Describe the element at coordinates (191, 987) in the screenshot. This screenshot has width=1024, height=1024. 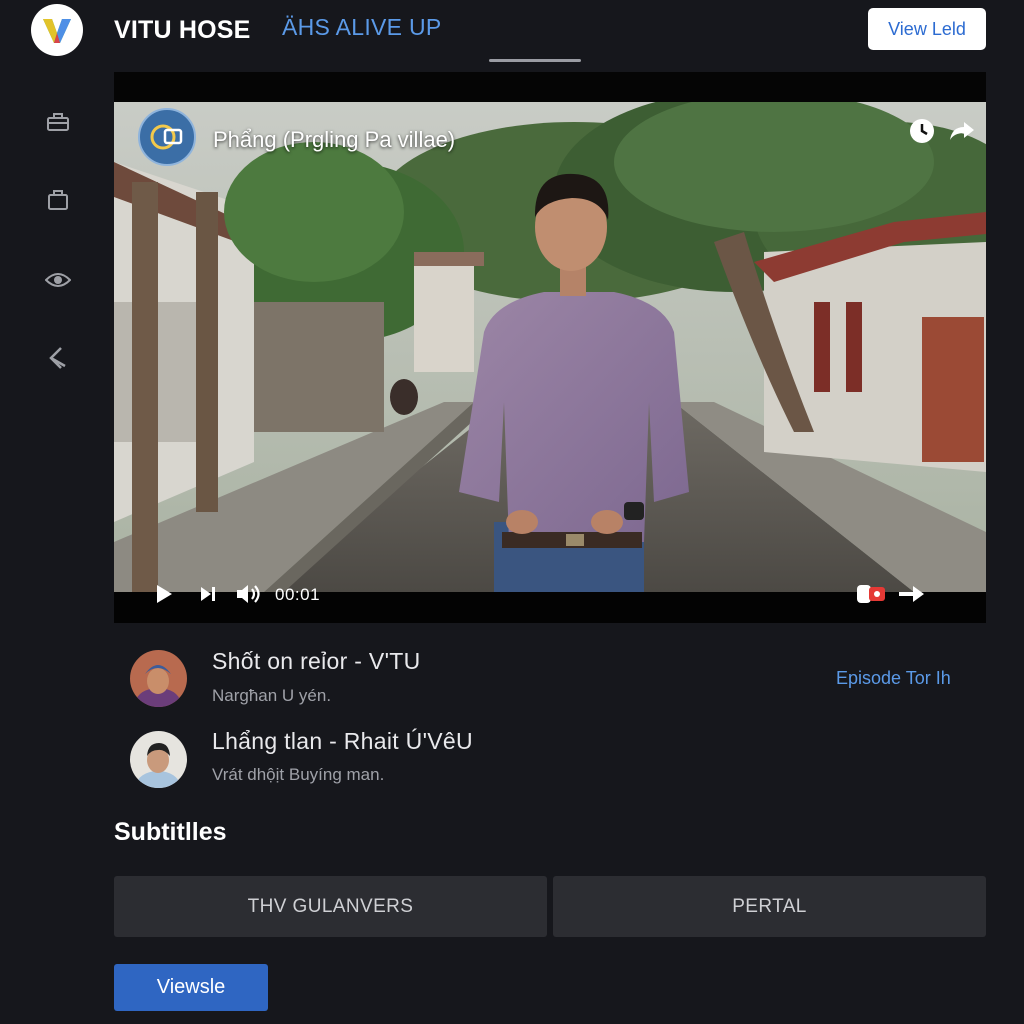
I see `view-subtitles-button: Viewsle` at that location.